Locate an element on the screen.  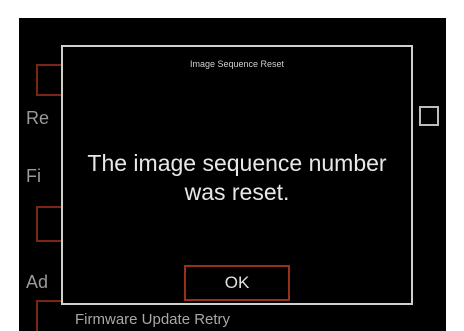
background-menu-checkbox is located at coordinates (429, 116).